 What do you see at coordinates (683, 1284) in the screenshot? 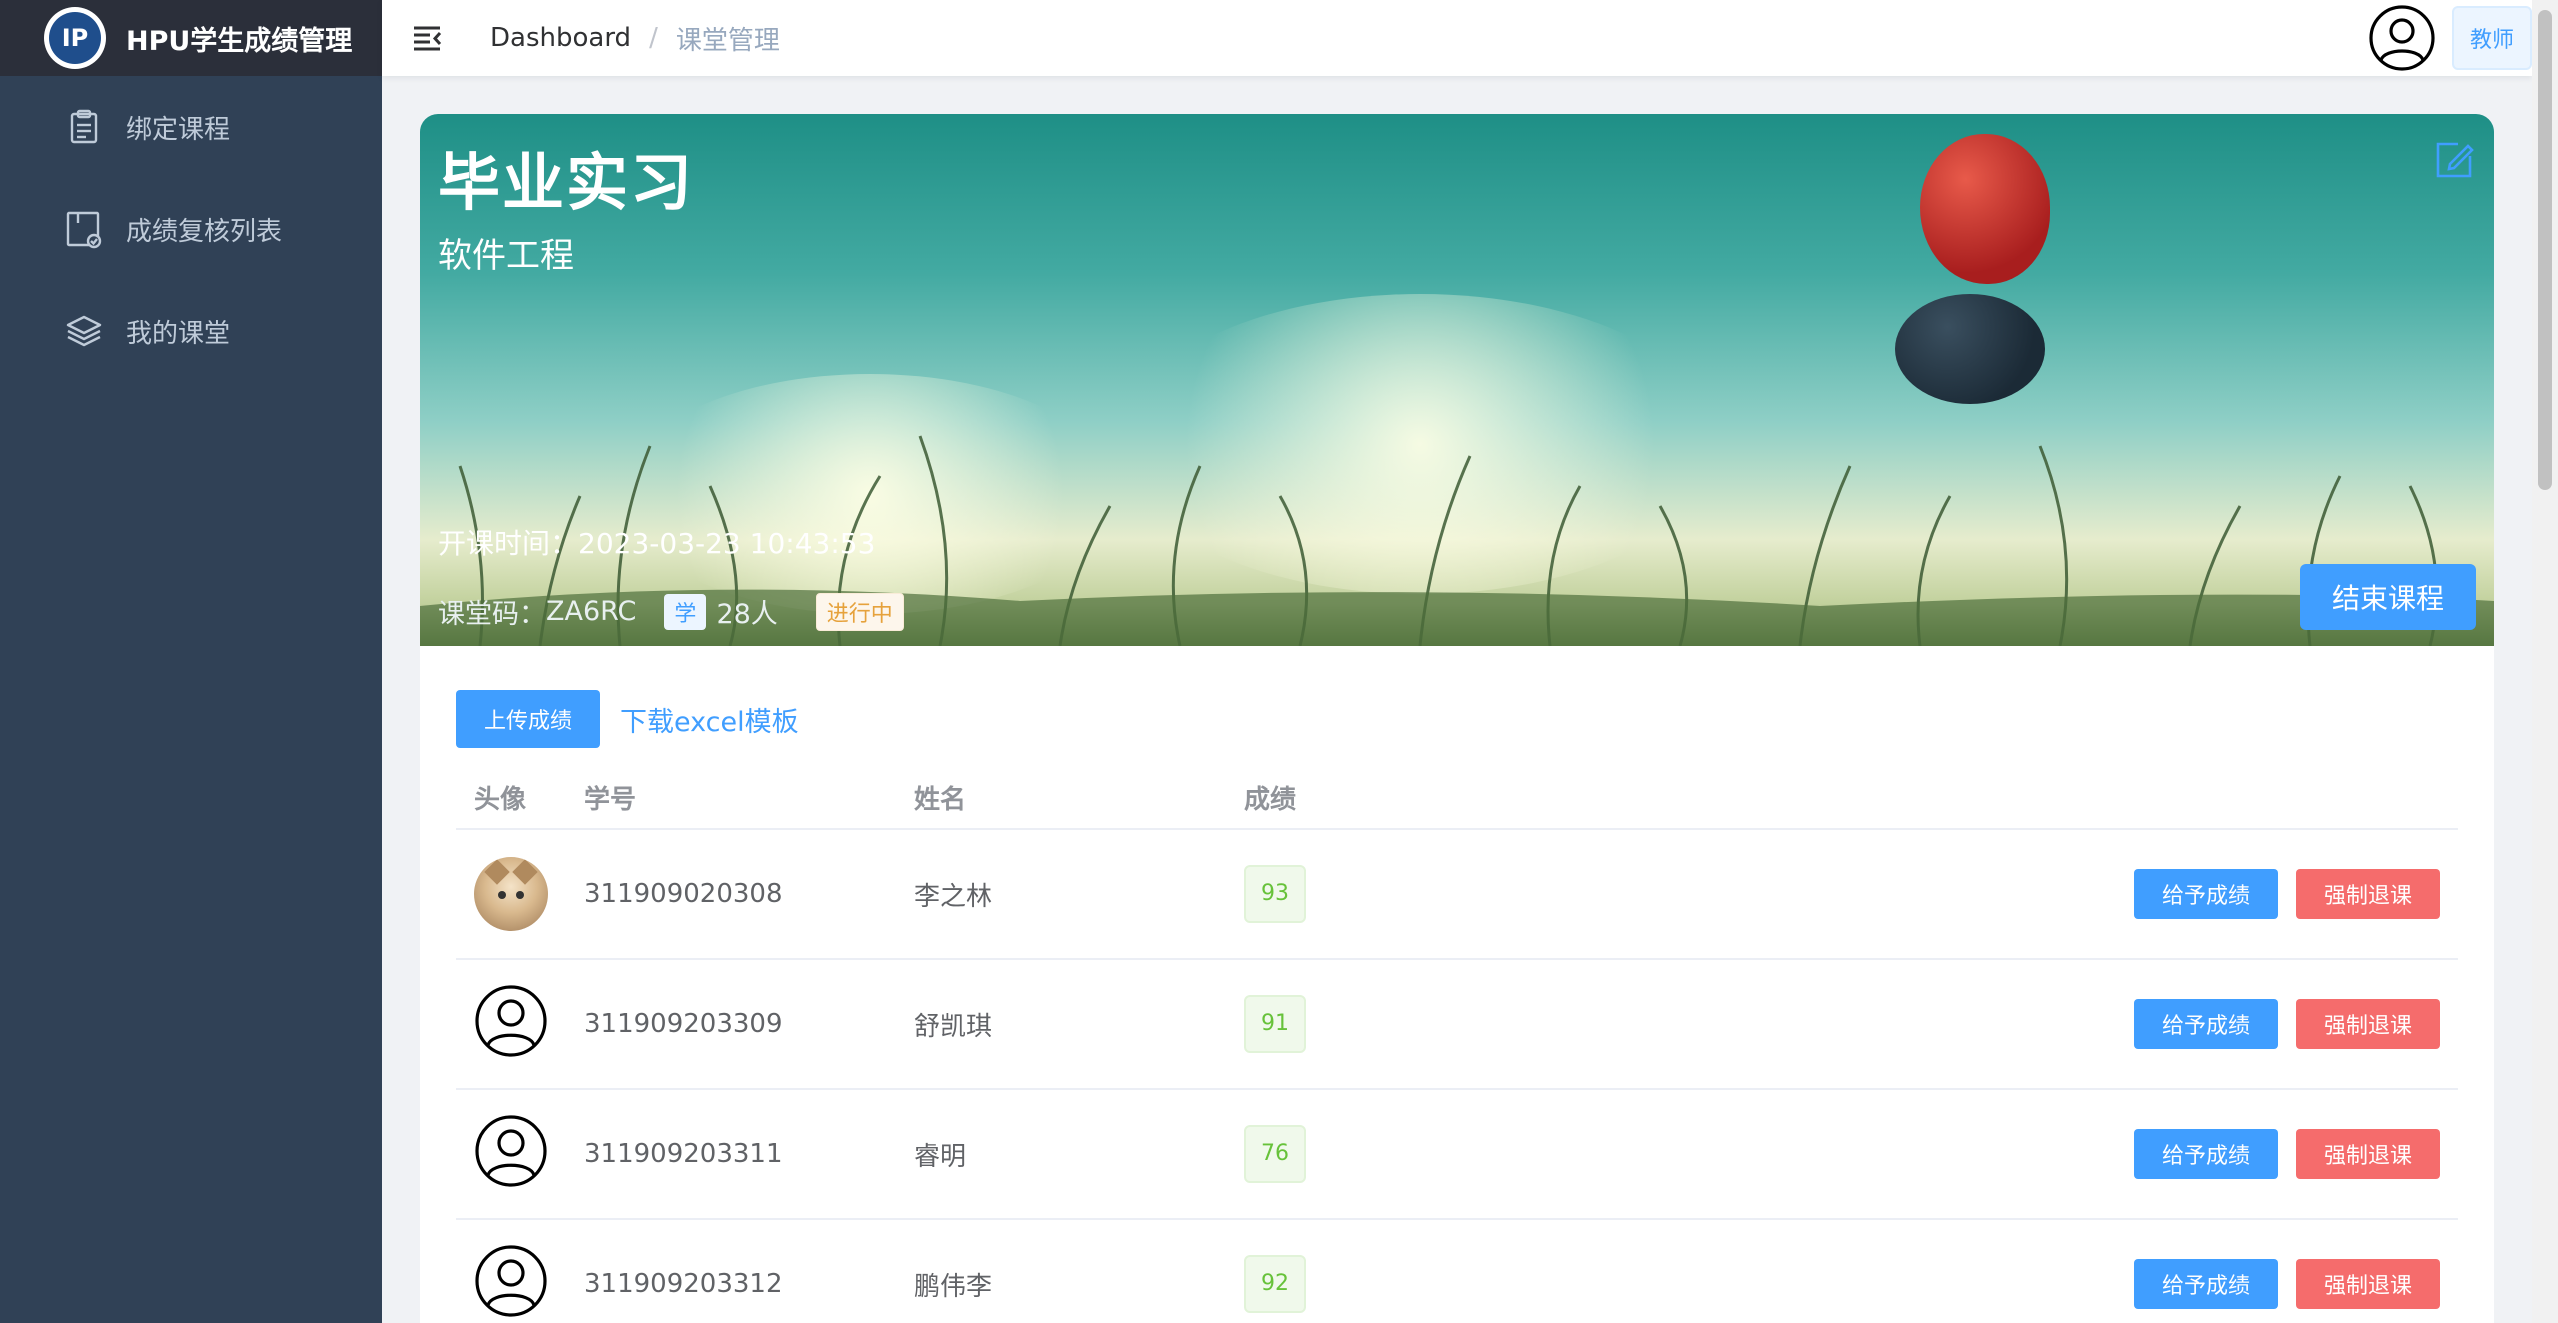
I see `student-id: 311909203312` at bounding box center [683, 1284].